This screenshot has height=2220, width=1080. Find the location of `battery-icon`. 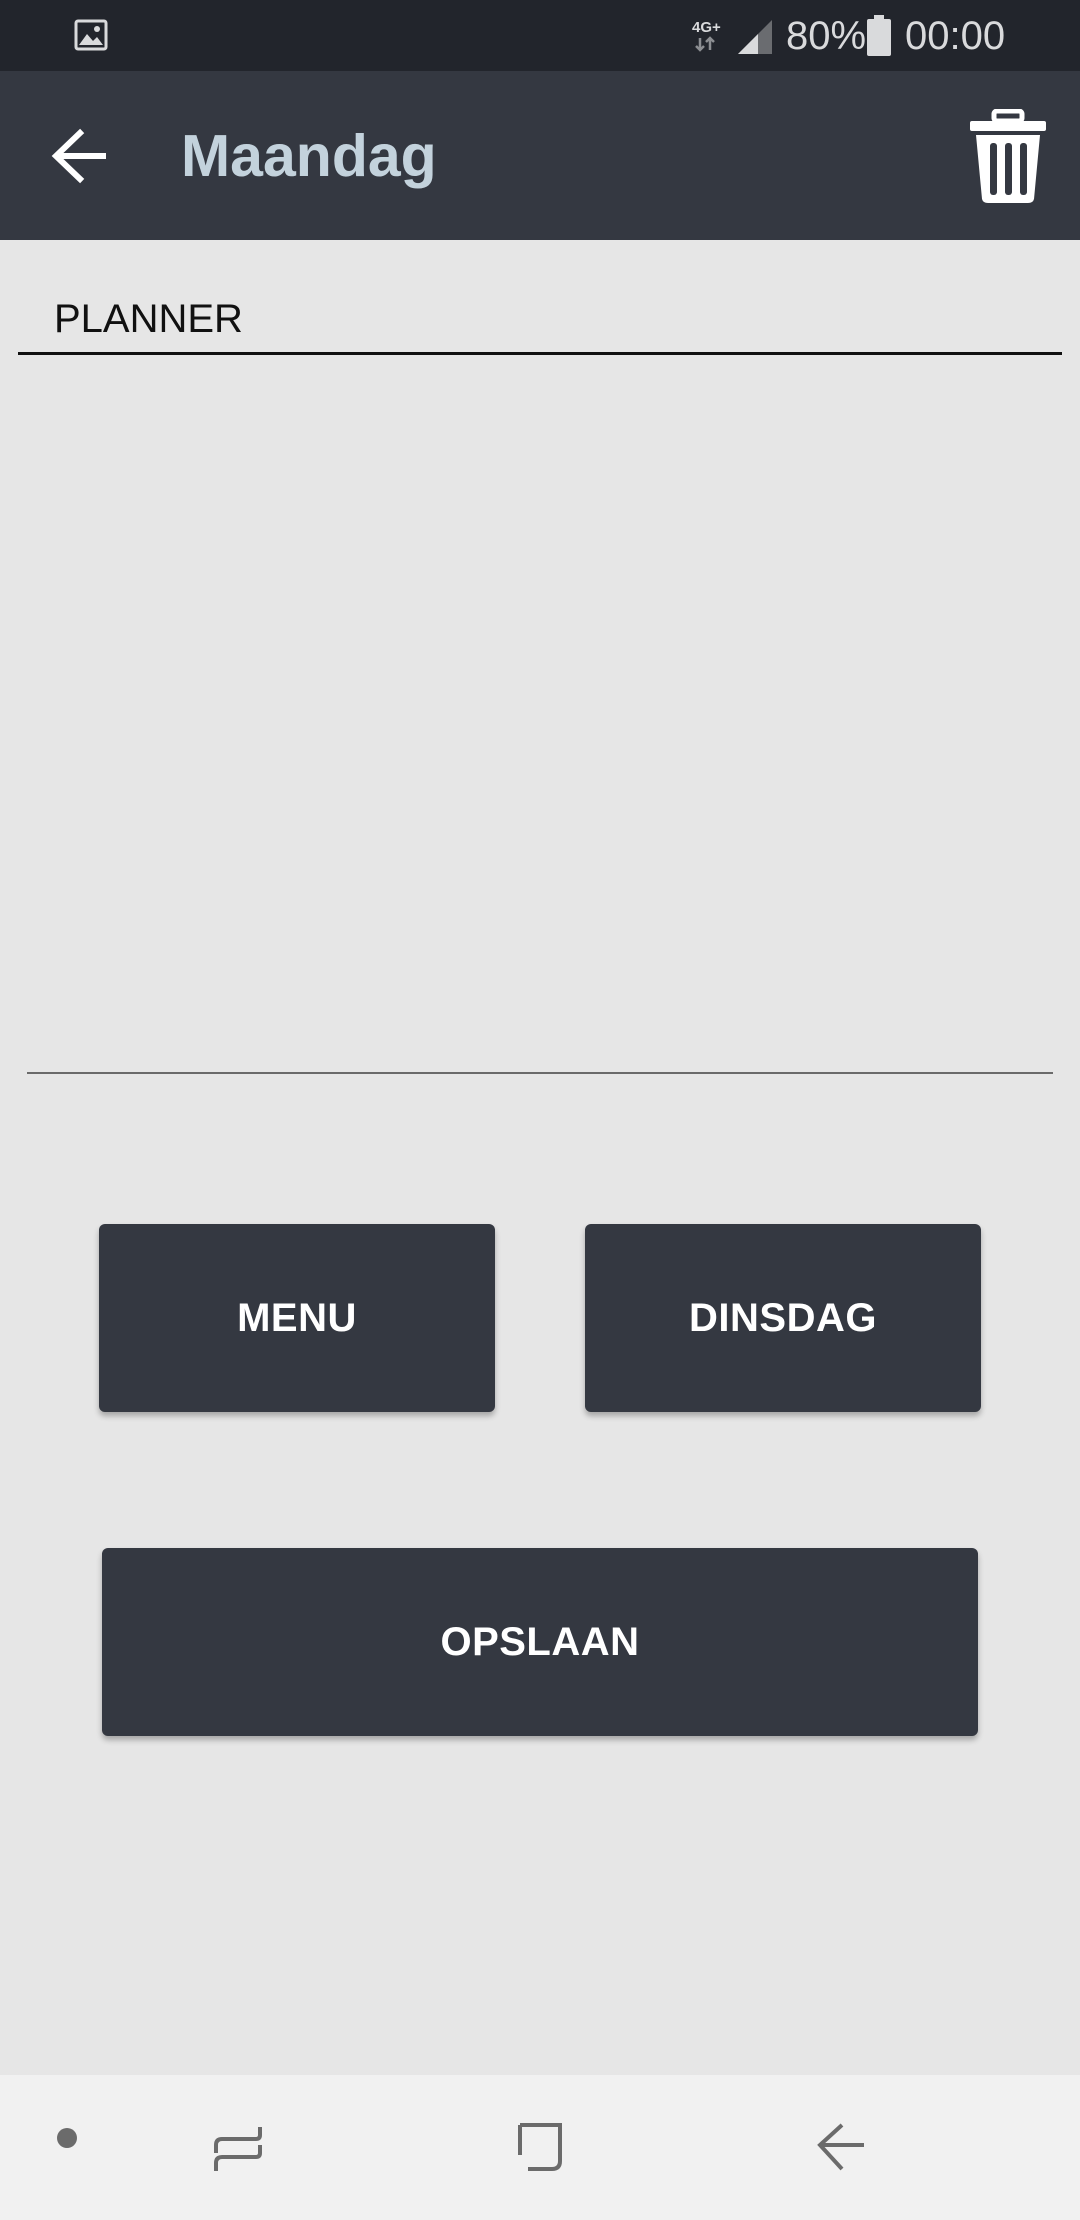

battery-icon is located at coordinates (879, 35).